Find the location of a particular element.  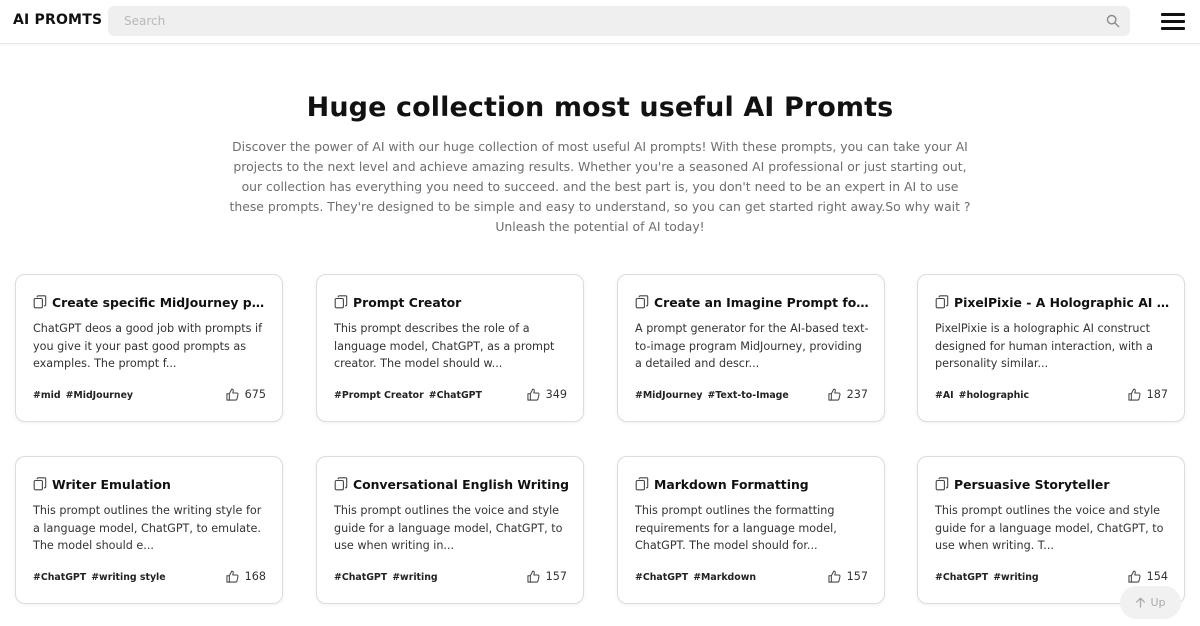

card-title-row: Conversational English Writing is located at coordinates (452, 484).